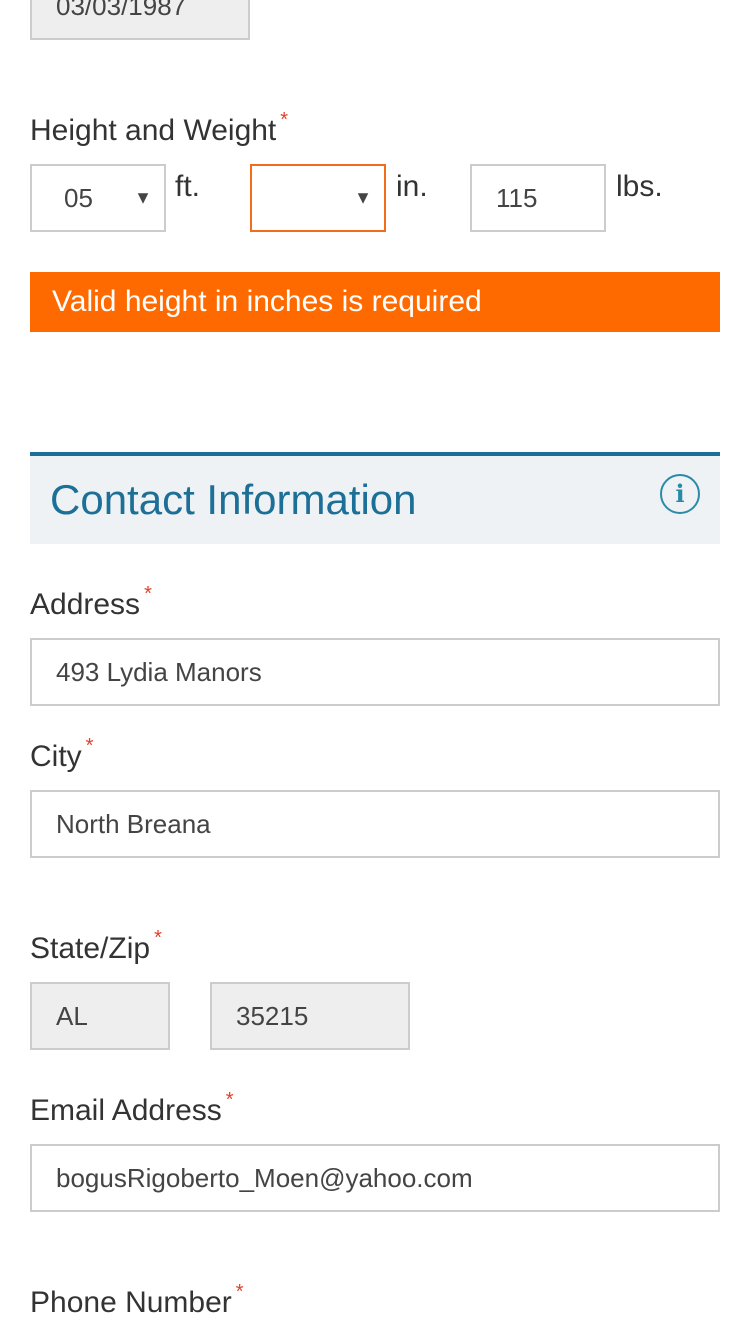 The height and width of the screenshot is (1334, 750). I want to click on email-label: Email Address *, so click(132, 1108).